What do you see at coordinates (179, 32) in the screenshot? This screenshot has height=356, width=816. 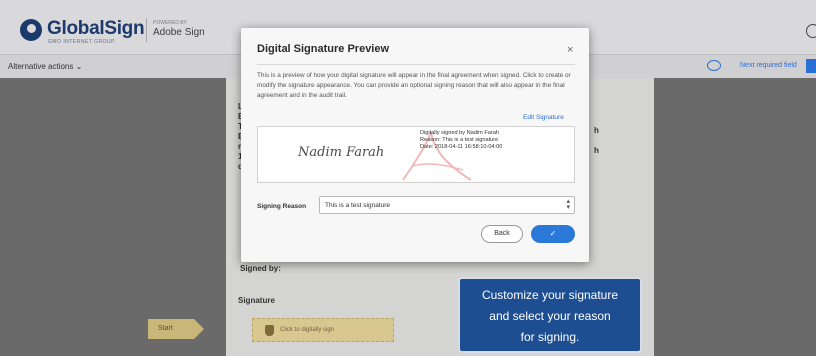 I see `product-name: Adobe Sign` at bounding box center [179, 32].